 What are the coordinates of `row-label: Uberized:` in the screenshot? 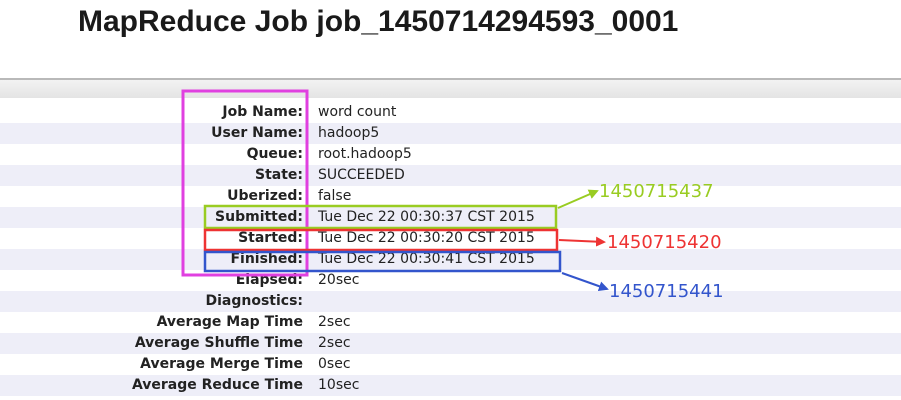 It's located at (265, 196).